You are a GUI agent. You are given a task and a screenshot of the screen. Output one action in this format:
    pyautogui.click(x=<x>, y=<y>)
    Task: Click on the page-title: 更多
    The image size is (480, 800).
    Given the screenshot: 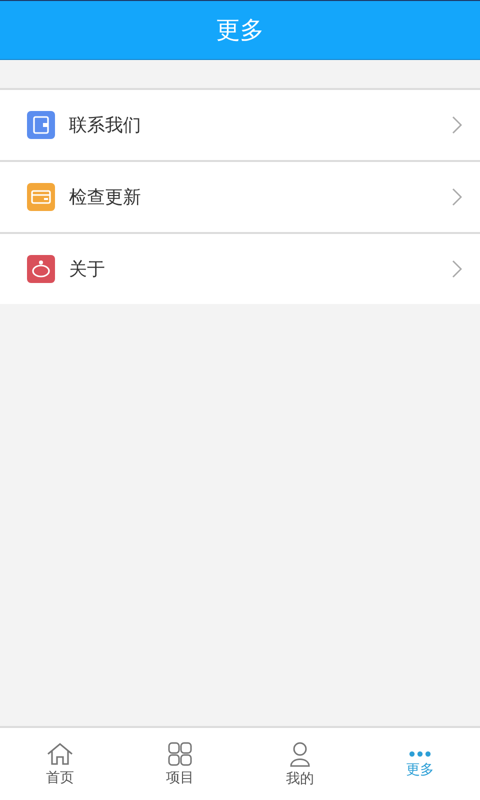 What is the action you would take?
    pyautogui.click(x=240, y=30)
    